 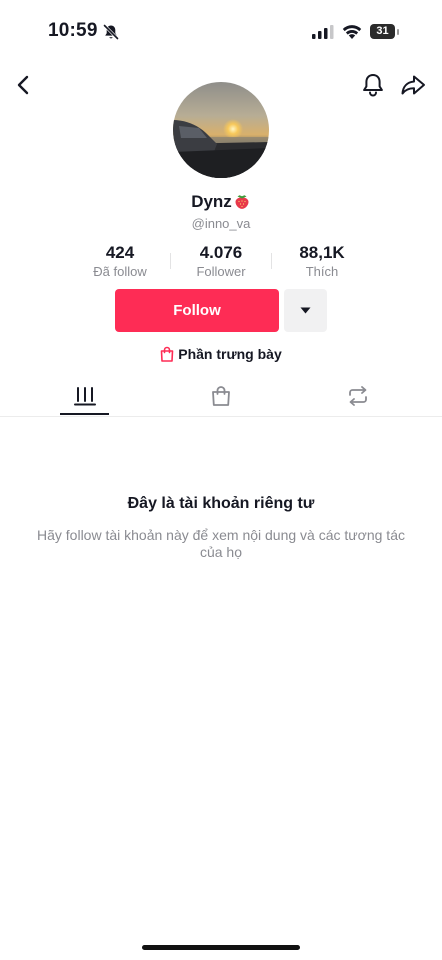 I want to click on display-name: Dynz, so click(x=221, y=202).